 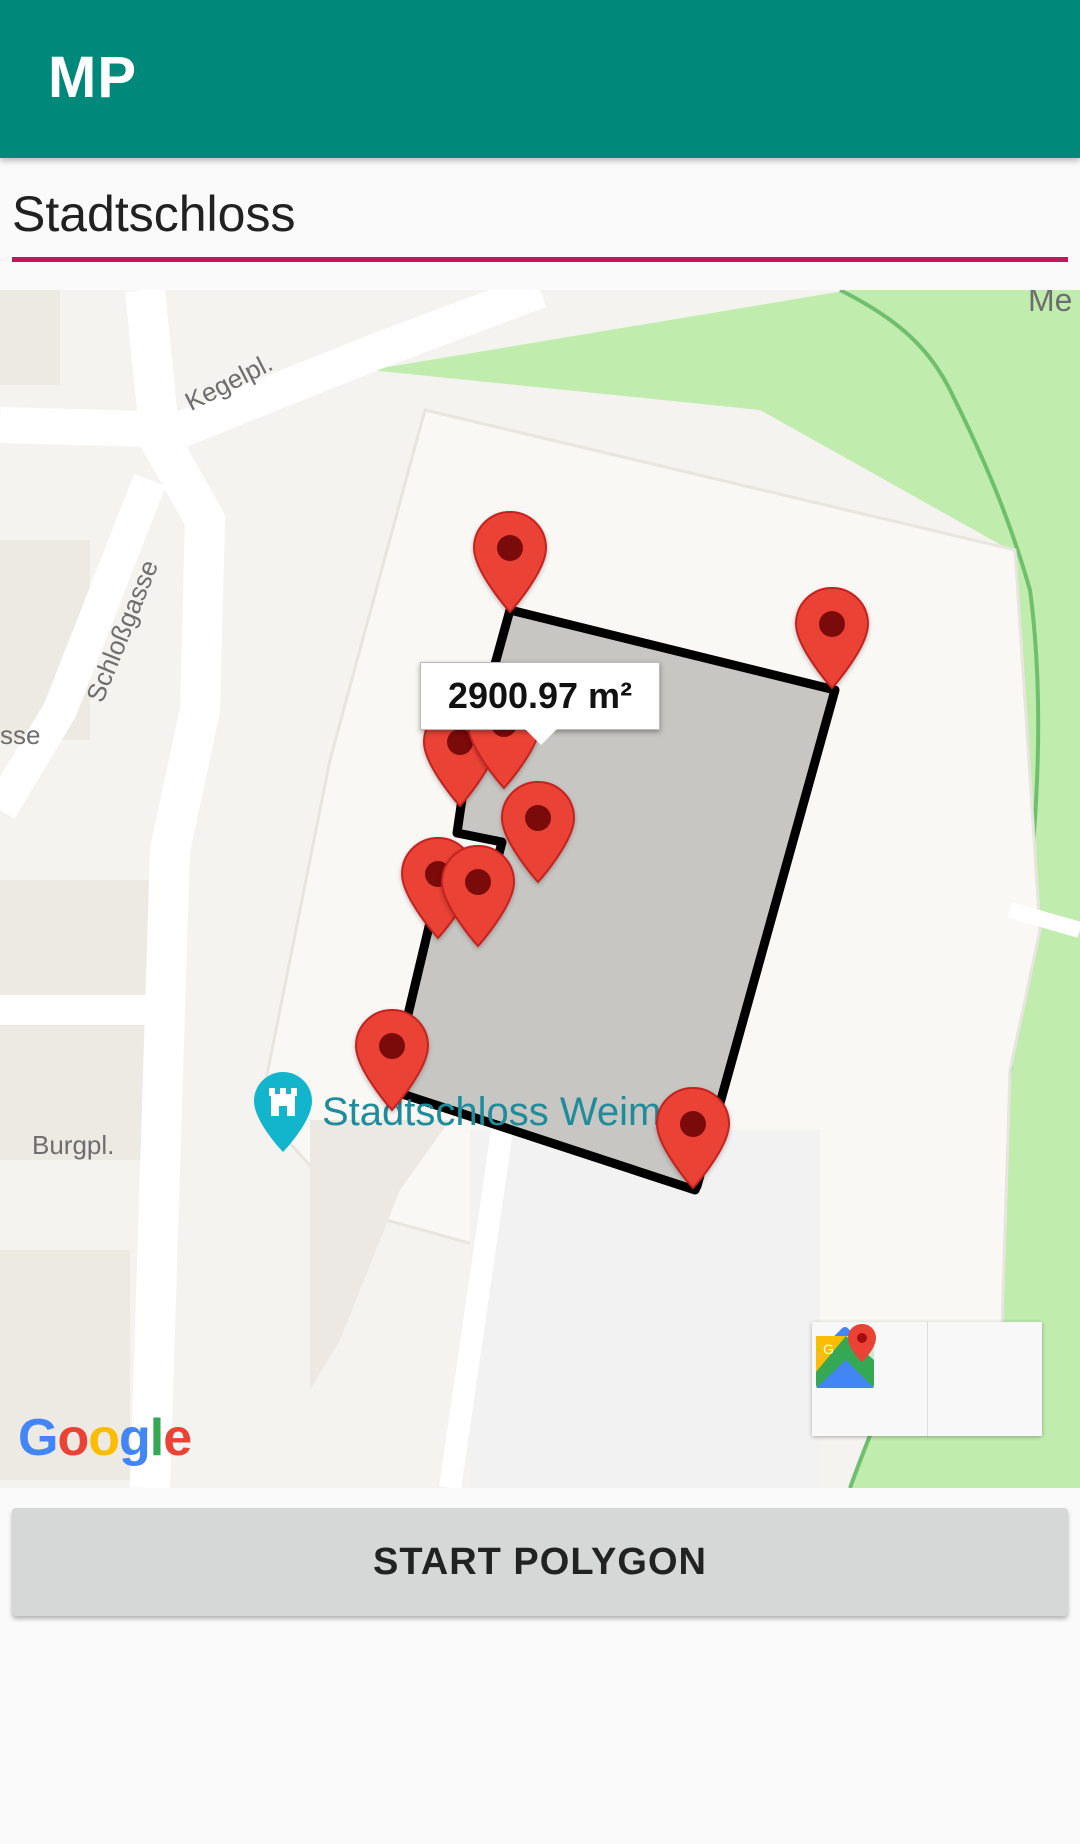 What do you see at coordinates (73, 1145) in the screenshot?
I see `street-label-burgplatz: Burgpl.` at bounding box center [73, 1145].